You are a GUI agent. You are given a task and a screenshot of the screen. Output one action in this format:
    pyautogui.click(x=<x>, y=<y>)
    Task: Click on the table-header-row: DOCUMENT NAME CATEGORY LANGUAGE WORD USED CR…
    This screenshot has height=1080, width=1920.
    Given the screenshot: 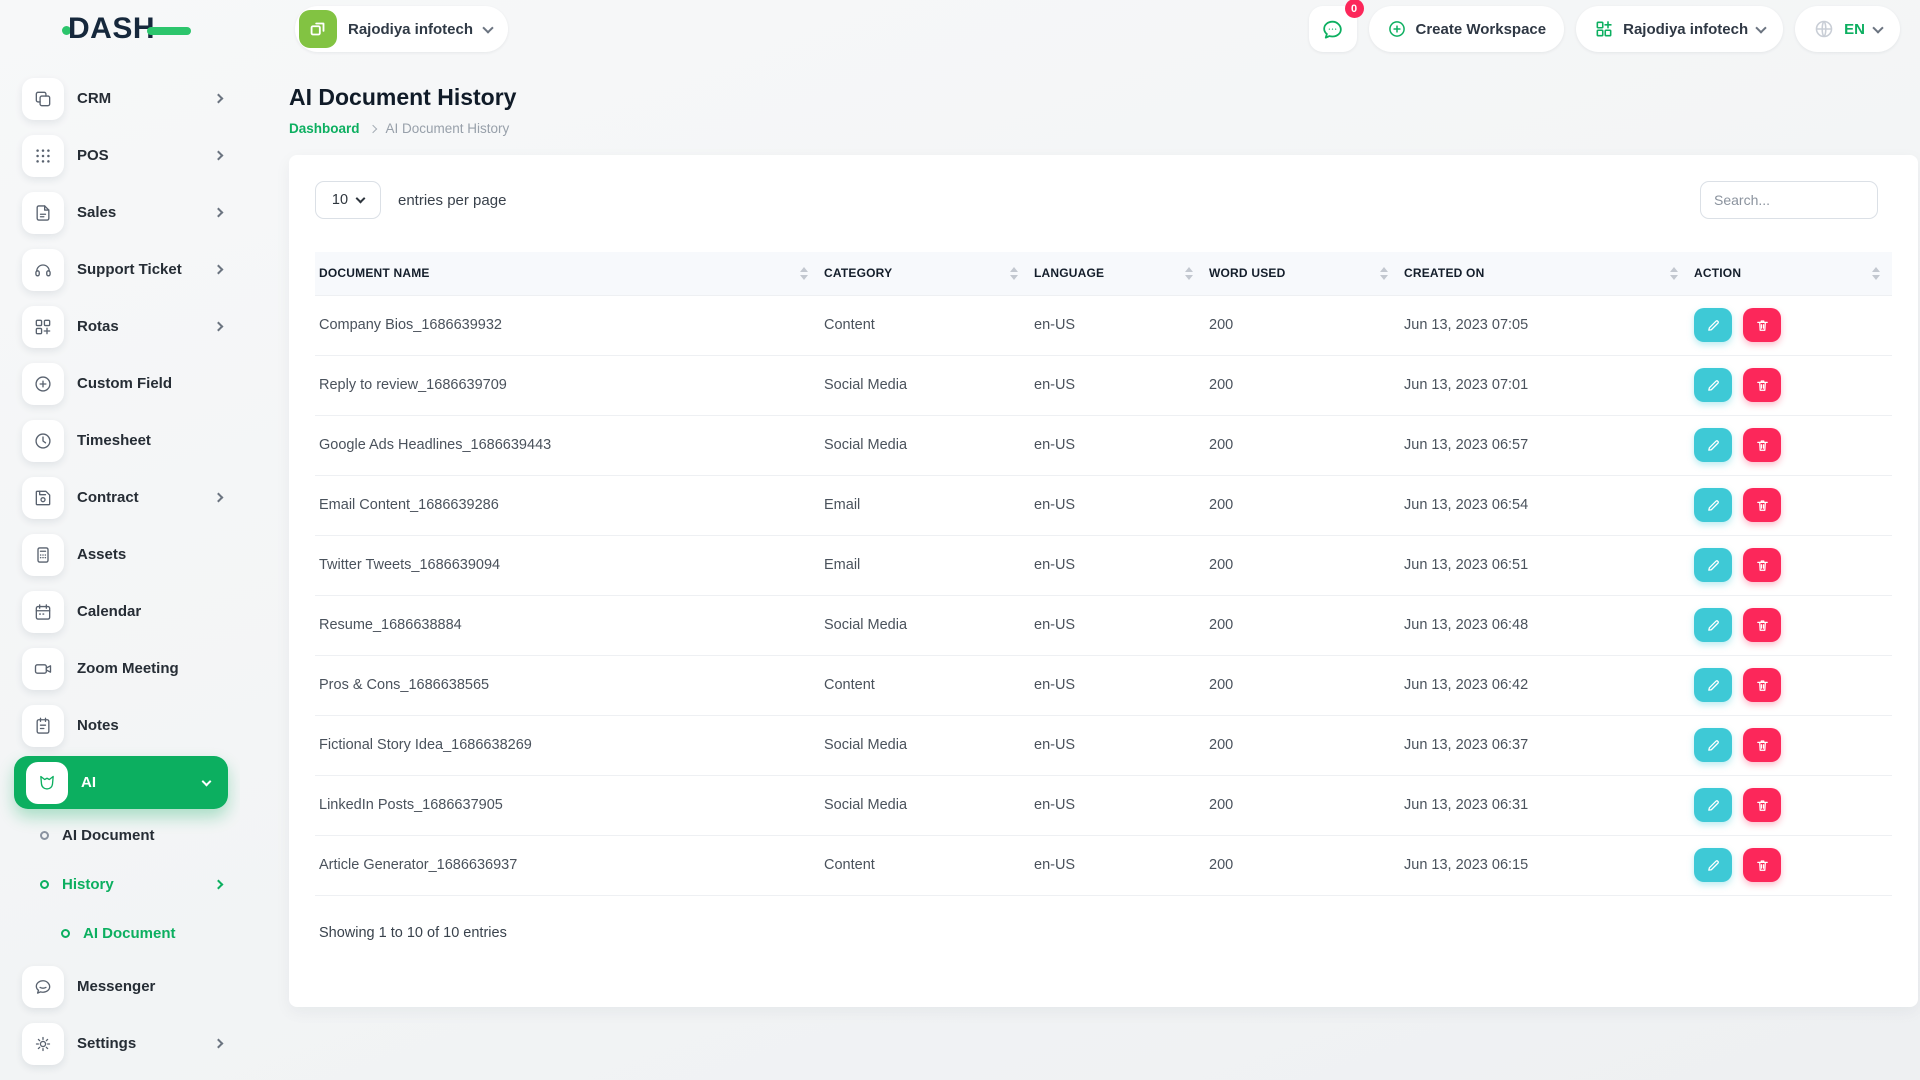 What is the action you would take?
    pyautogui.click(x=1103, y=273)
    